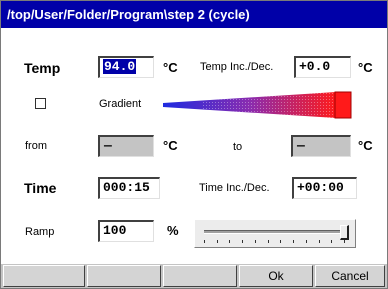 The width and height of the screenshot is (388, 289). What do you see at coordinates (40, 188) in the screenshot?
I see `time-label: Time` at bounding box center [40, 188].